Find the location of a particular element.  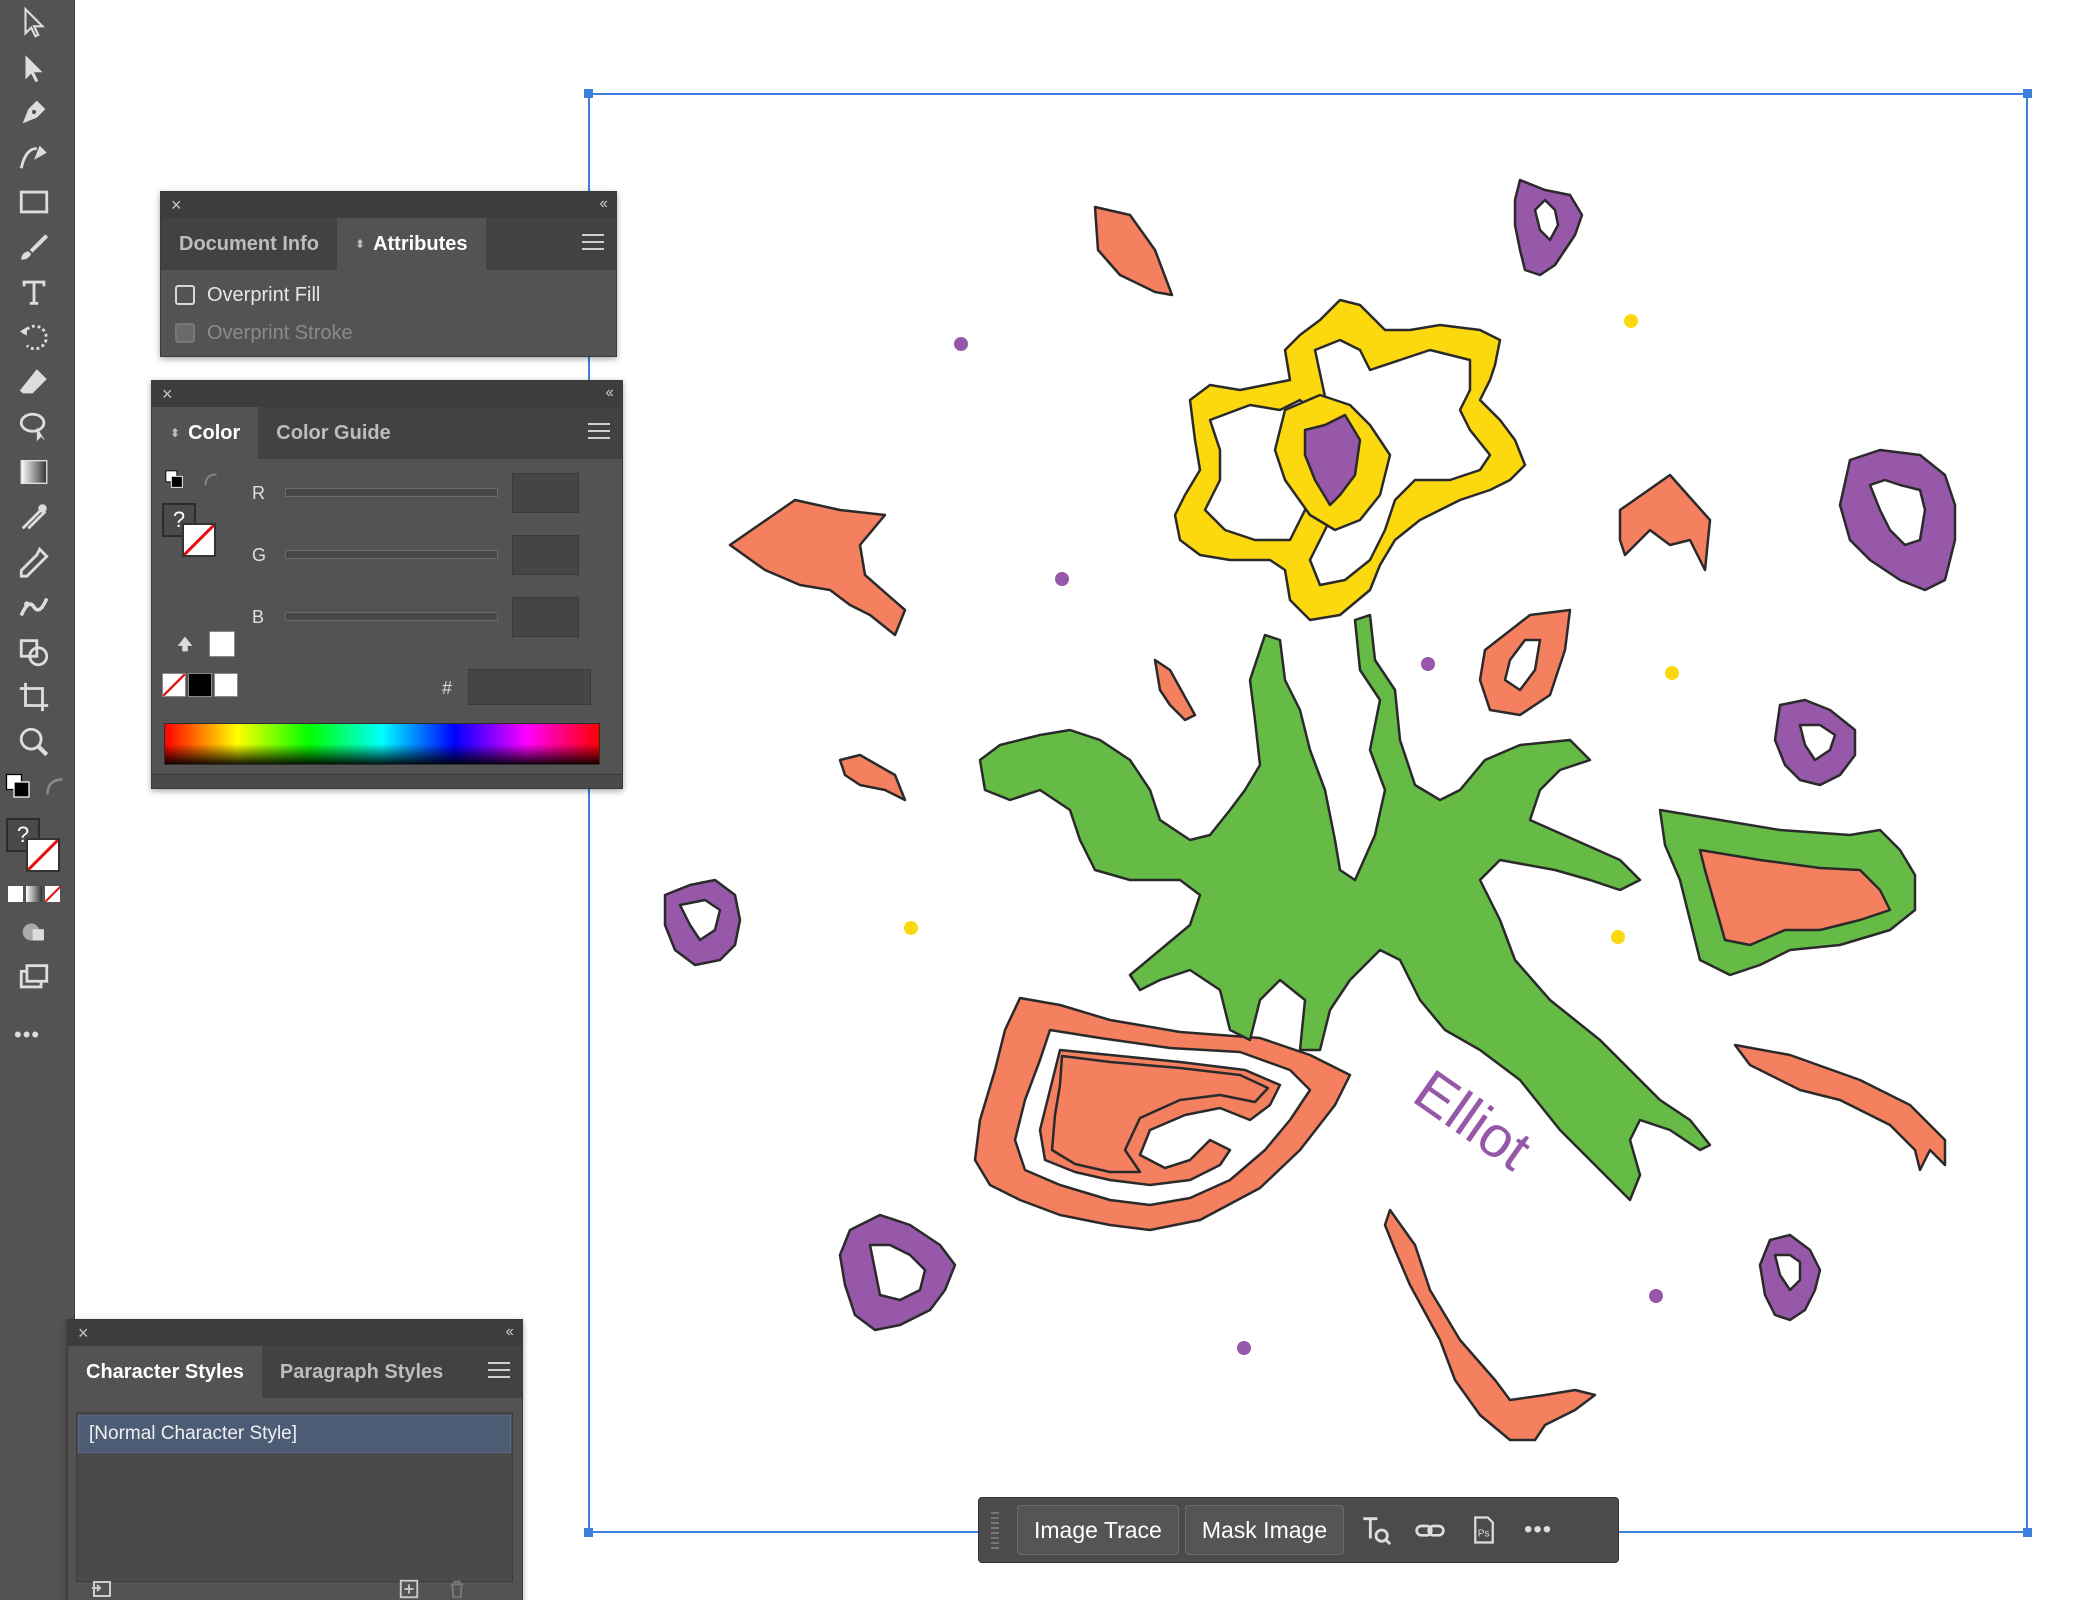

channel-g-slider is located at coordinates (391, 554).